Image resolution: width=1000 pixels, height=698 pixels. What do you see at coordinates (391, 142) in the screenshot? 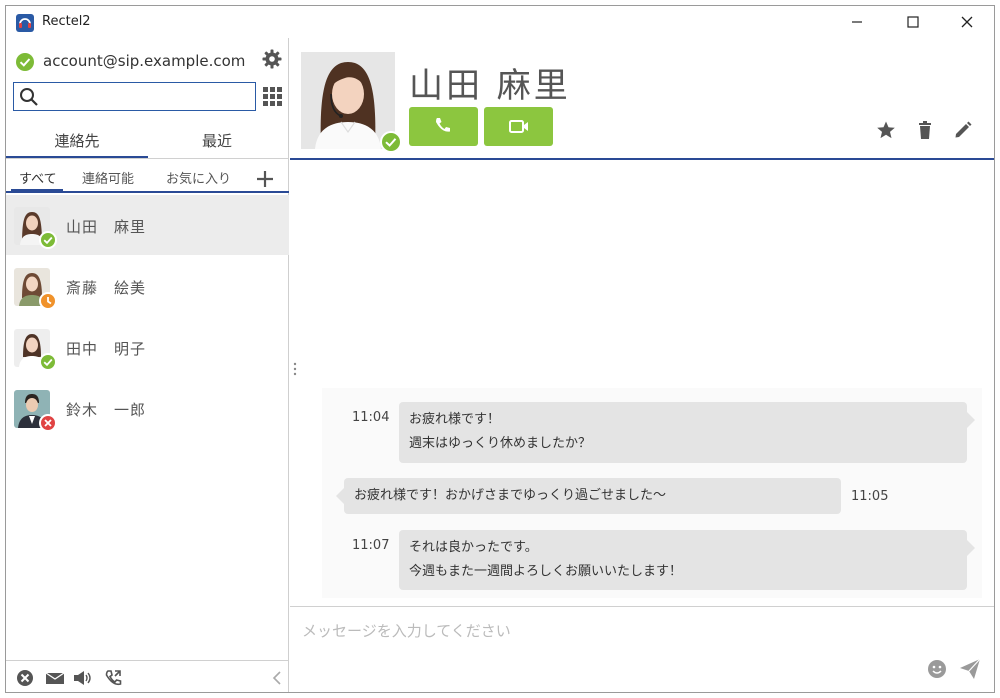
I see `contact-status-icon` at bounding box center [391, 142].